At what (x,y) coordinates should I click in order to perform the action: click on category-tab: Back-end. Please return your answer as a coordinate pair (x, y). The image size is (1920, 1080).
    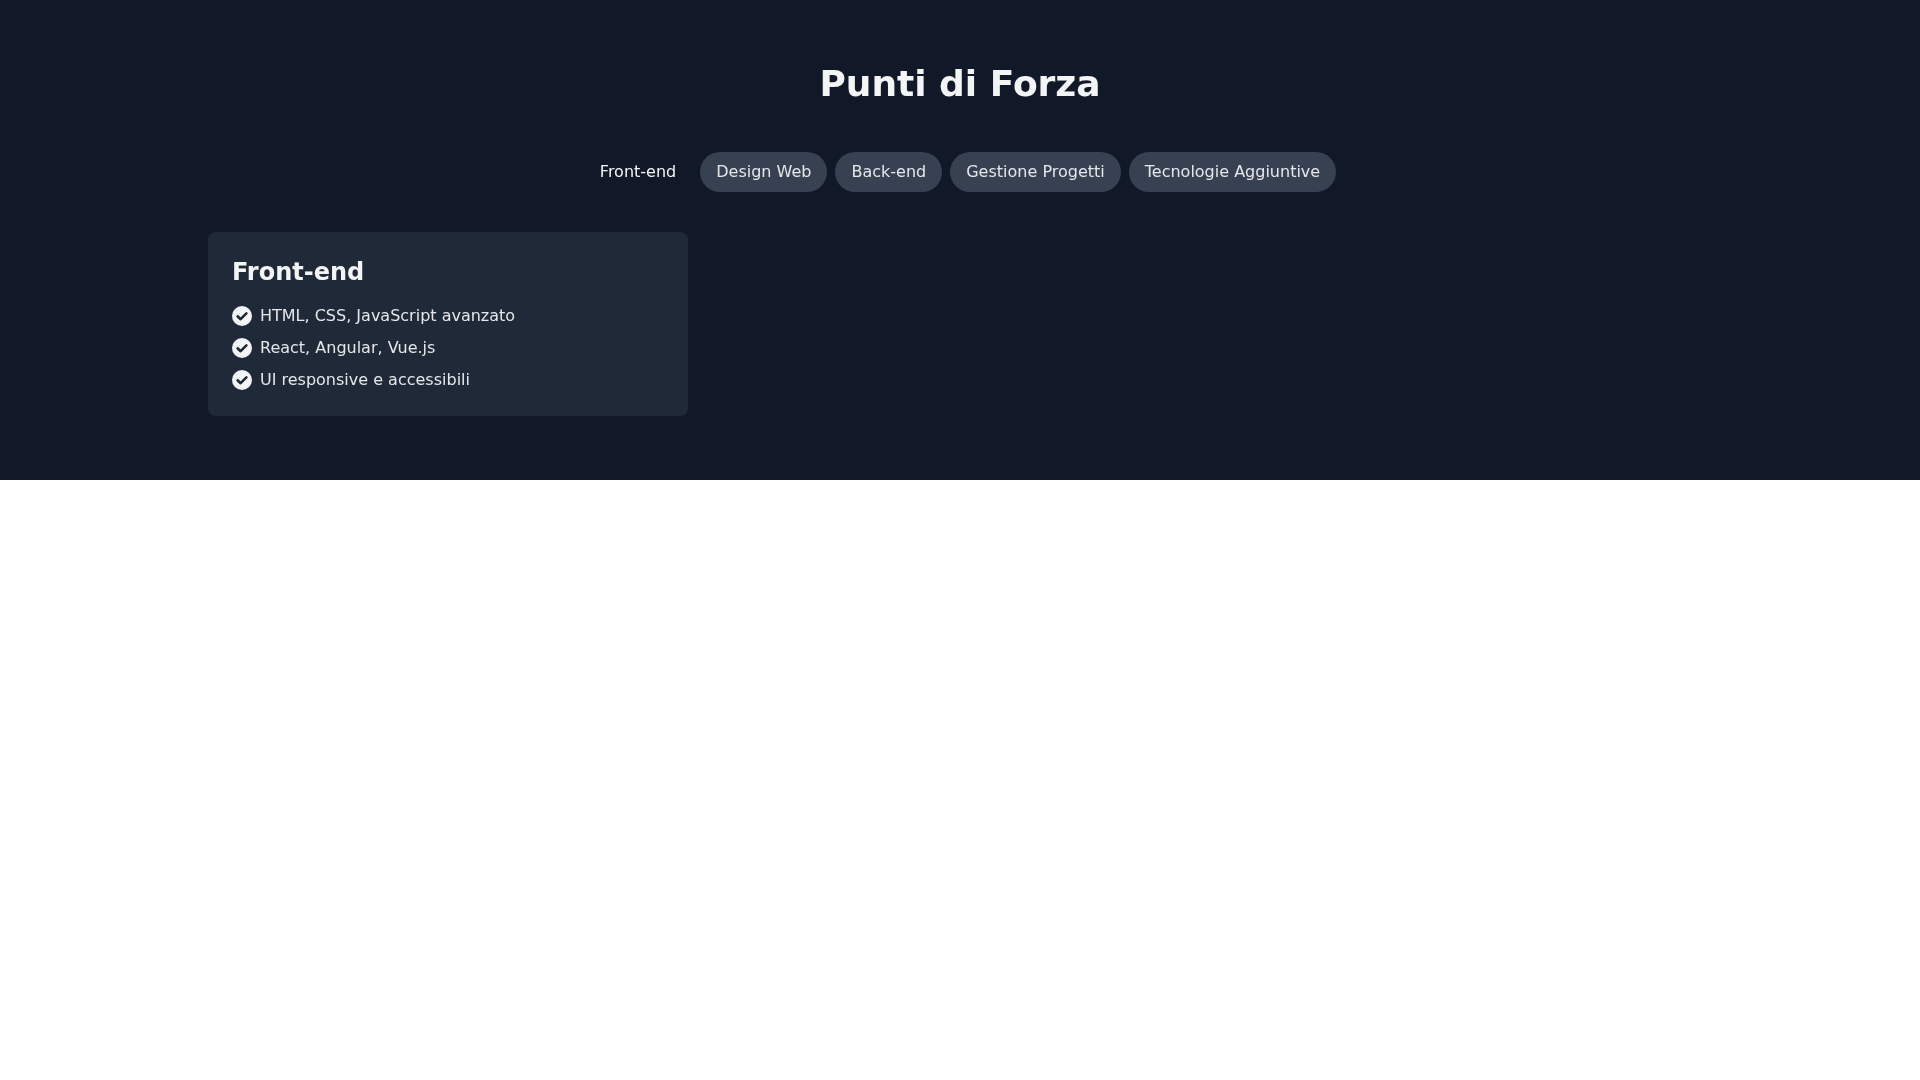
    Looking at the image, I should click on (889, 172).